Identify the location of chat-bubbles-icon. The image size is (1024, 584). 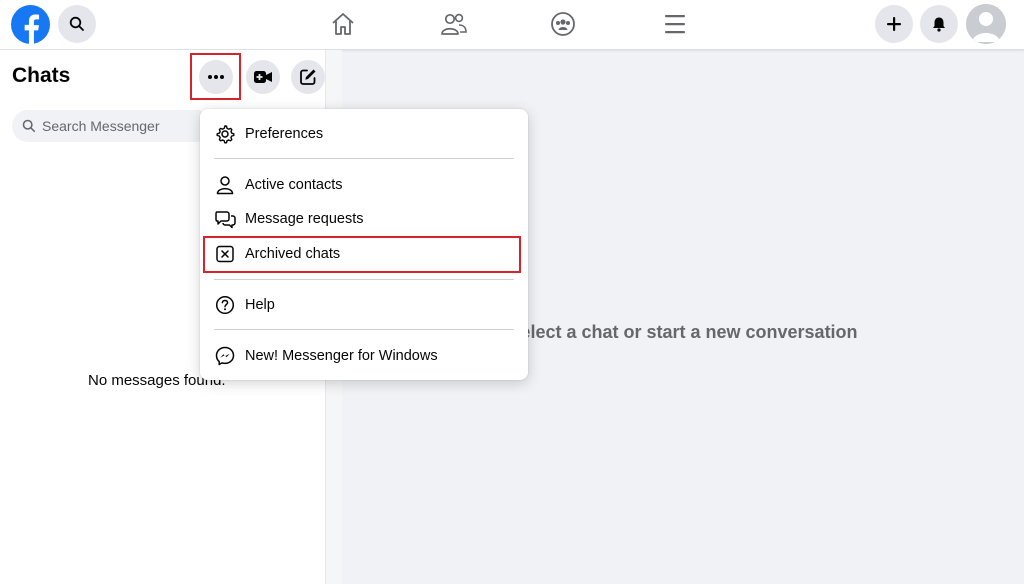
(225, 219).